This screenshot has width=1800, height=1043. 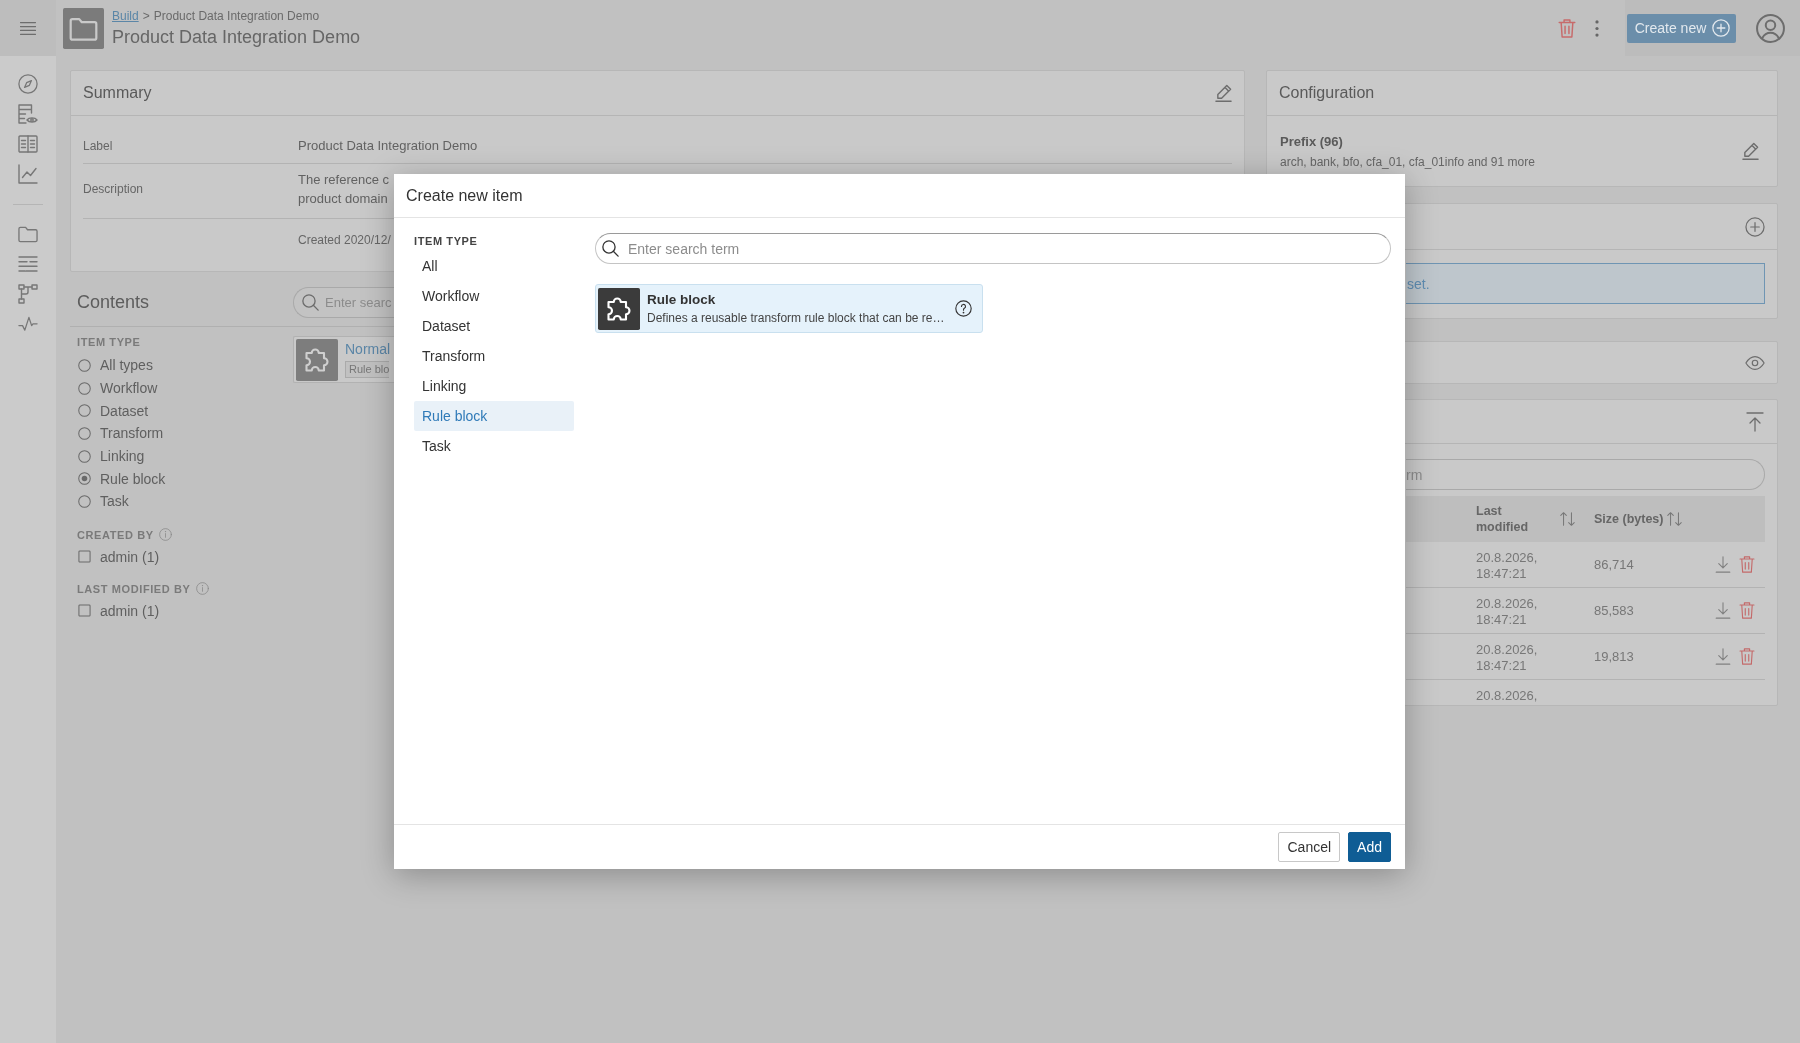 I want to click on more-icon, so click(x=1597, y=28).